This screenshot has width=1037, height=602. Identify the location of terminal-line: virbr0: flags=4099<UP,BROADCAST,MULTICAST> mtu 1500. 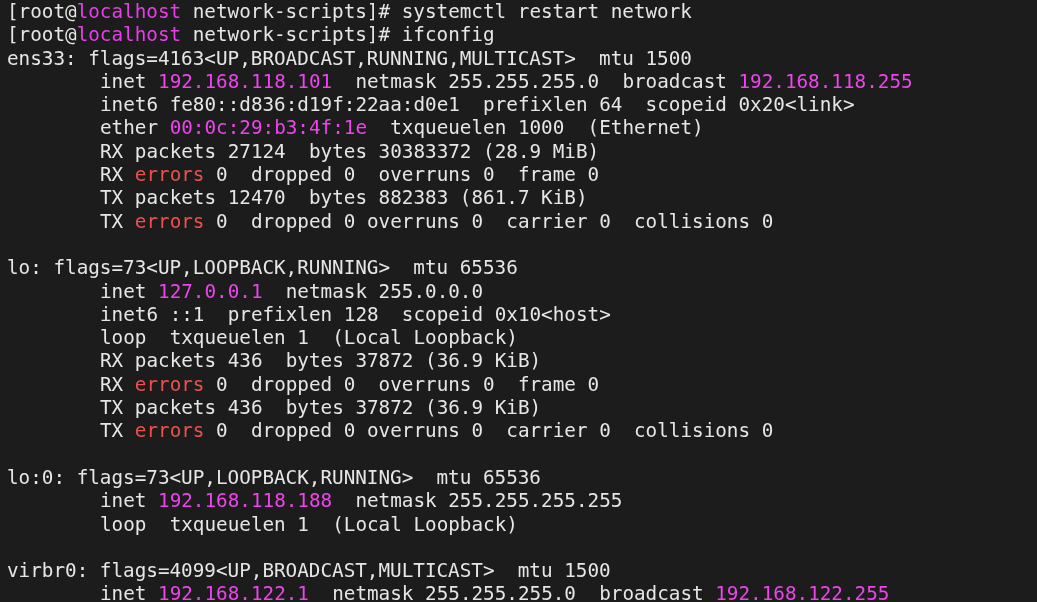
(309, 571).